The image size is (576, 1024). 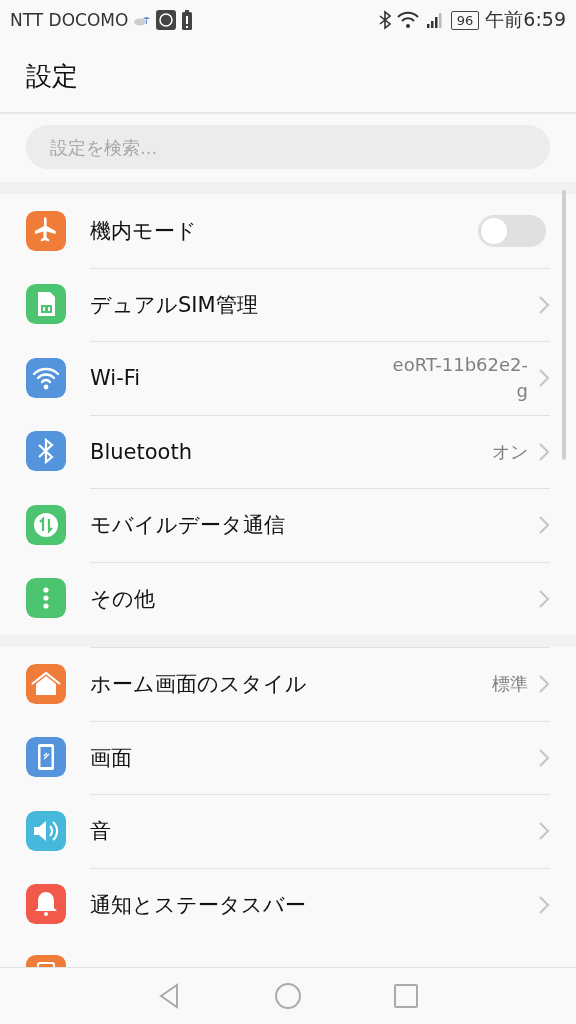 I want to click on setting-label: 音, so click(x=309, y=831).